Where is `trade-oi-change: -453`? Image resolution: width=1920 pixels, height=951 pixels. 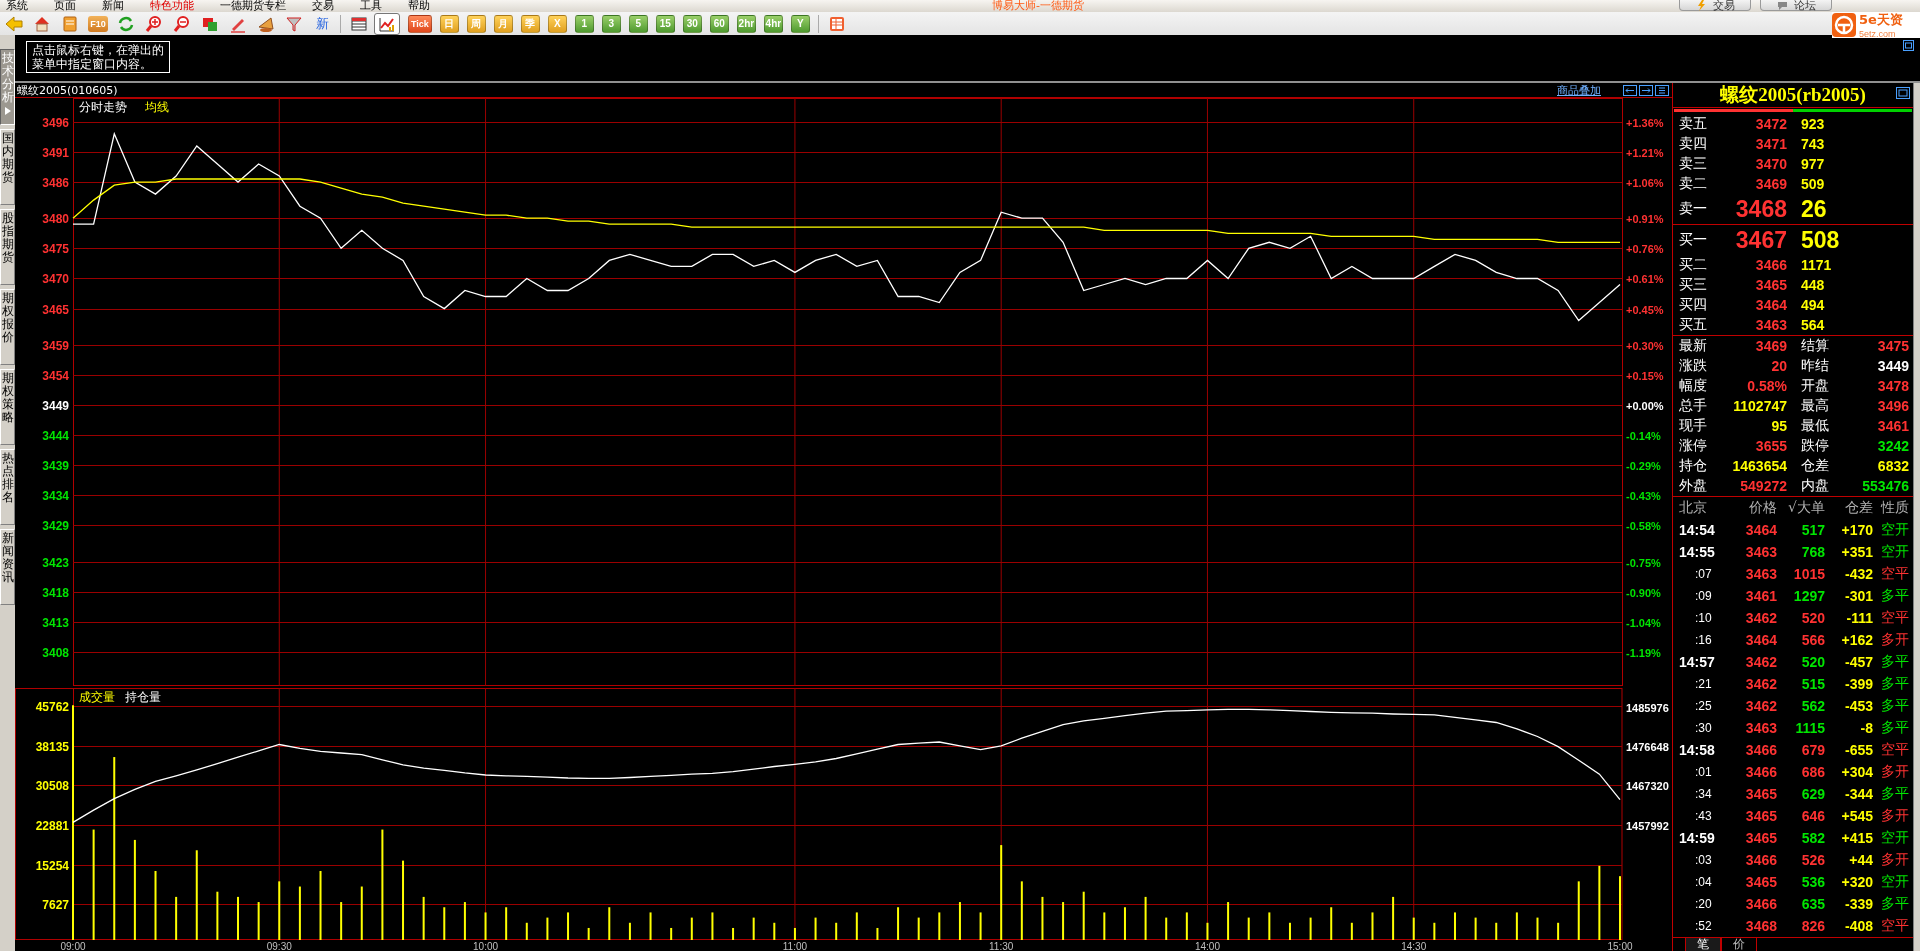 trade-oi-change: -453 is located at coordinates (1858, 706).